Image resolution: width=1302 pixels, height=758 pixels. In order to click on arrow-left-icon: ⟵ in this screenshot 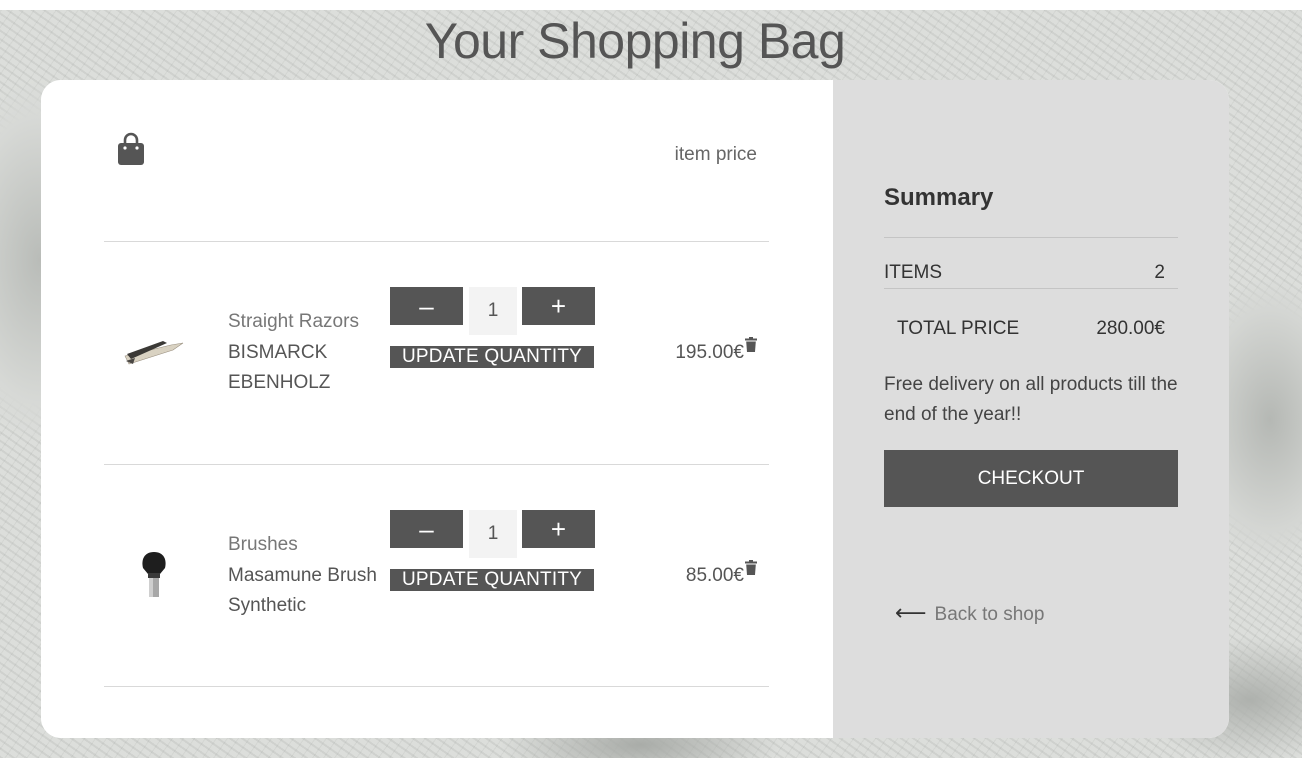, I will do `click(911, 612)`.